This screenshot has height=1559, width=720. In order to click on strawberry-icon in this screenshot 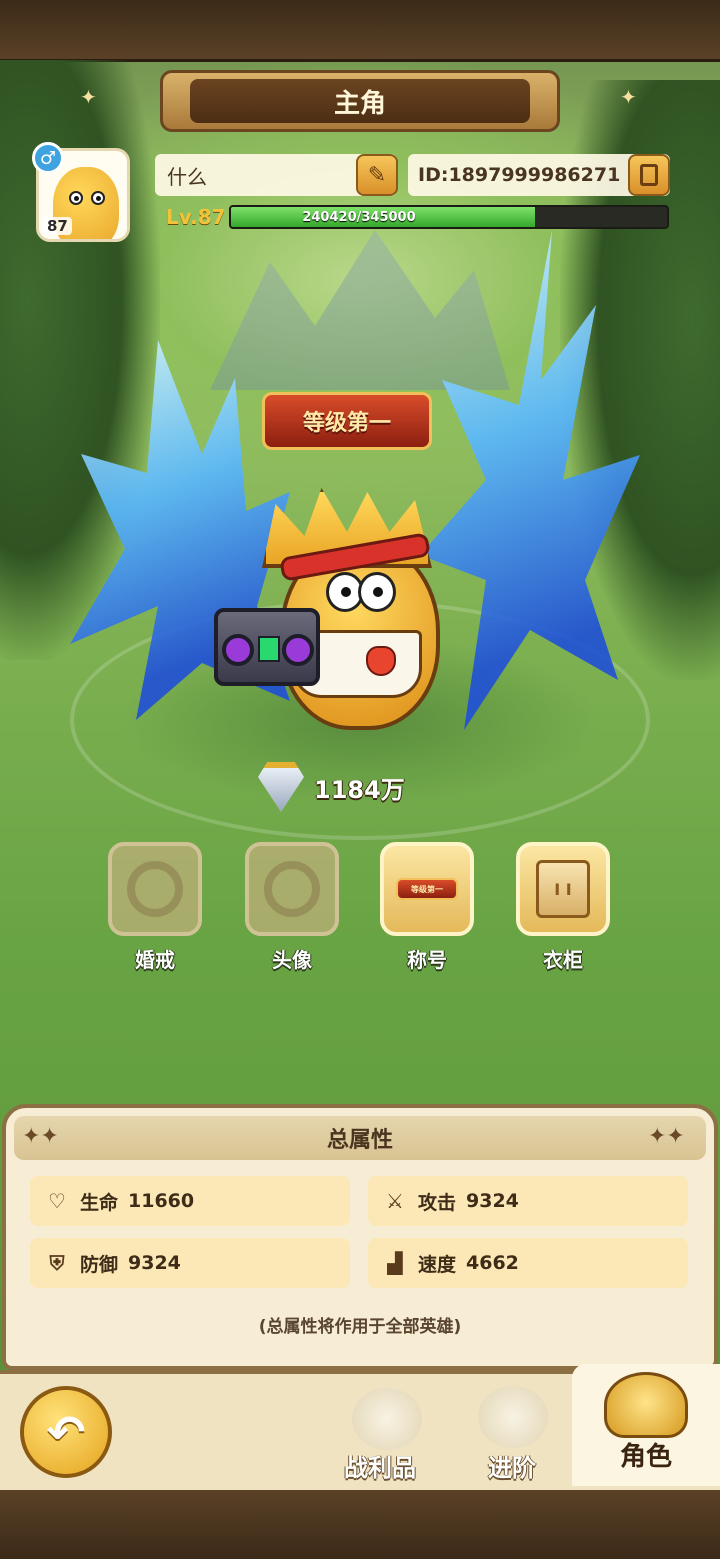, I will do `click(381, 661)`.